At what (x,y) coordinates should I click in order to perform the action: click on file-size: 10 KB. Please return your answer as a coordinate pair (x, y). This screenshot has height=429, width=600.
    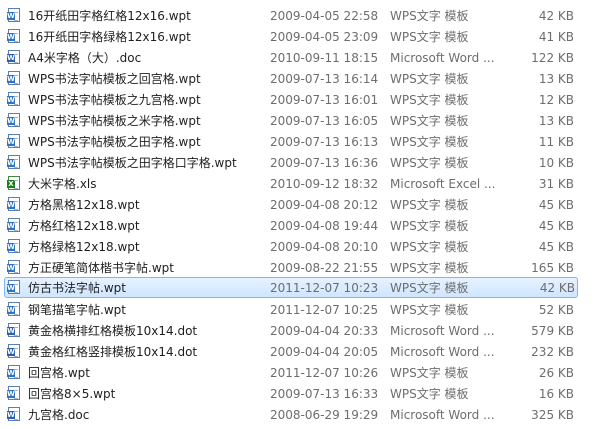
    Looking at the image, I should click on (556, 162).